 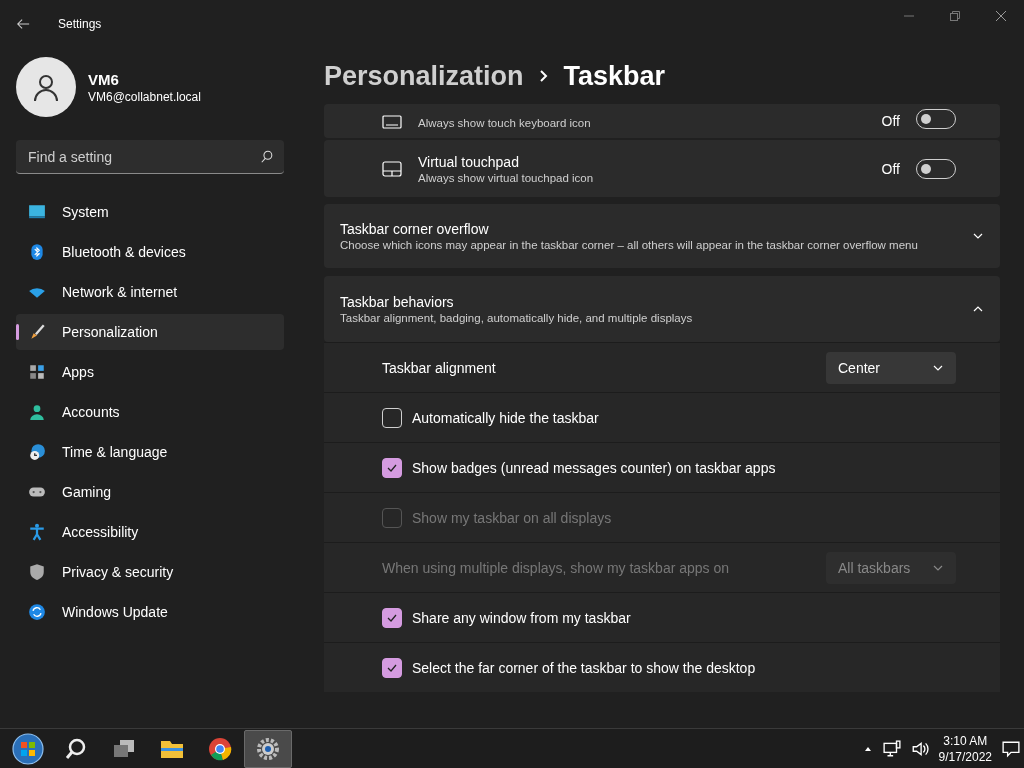 I want to click on checkbox-label: Automatically hide the taskbar, so click(x=506, y=417).